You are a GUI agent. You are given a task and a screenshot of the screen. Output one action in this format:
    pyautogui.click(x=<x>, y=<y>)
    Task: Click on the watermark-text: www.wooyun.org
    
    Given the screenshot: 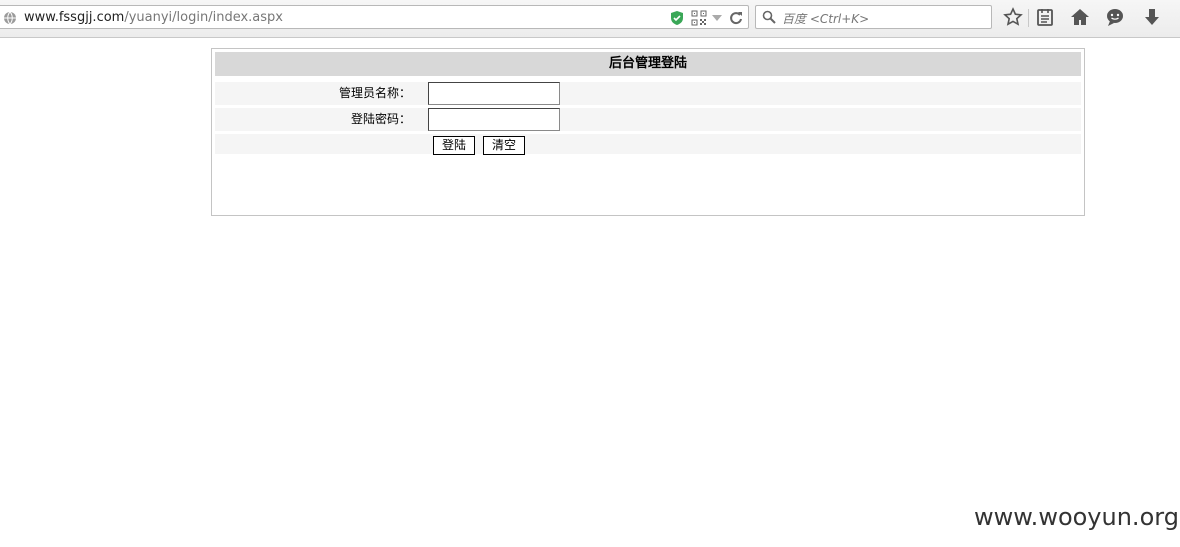 What is the action you would take?
    pyautogui.click(x=1076, y=517)
    